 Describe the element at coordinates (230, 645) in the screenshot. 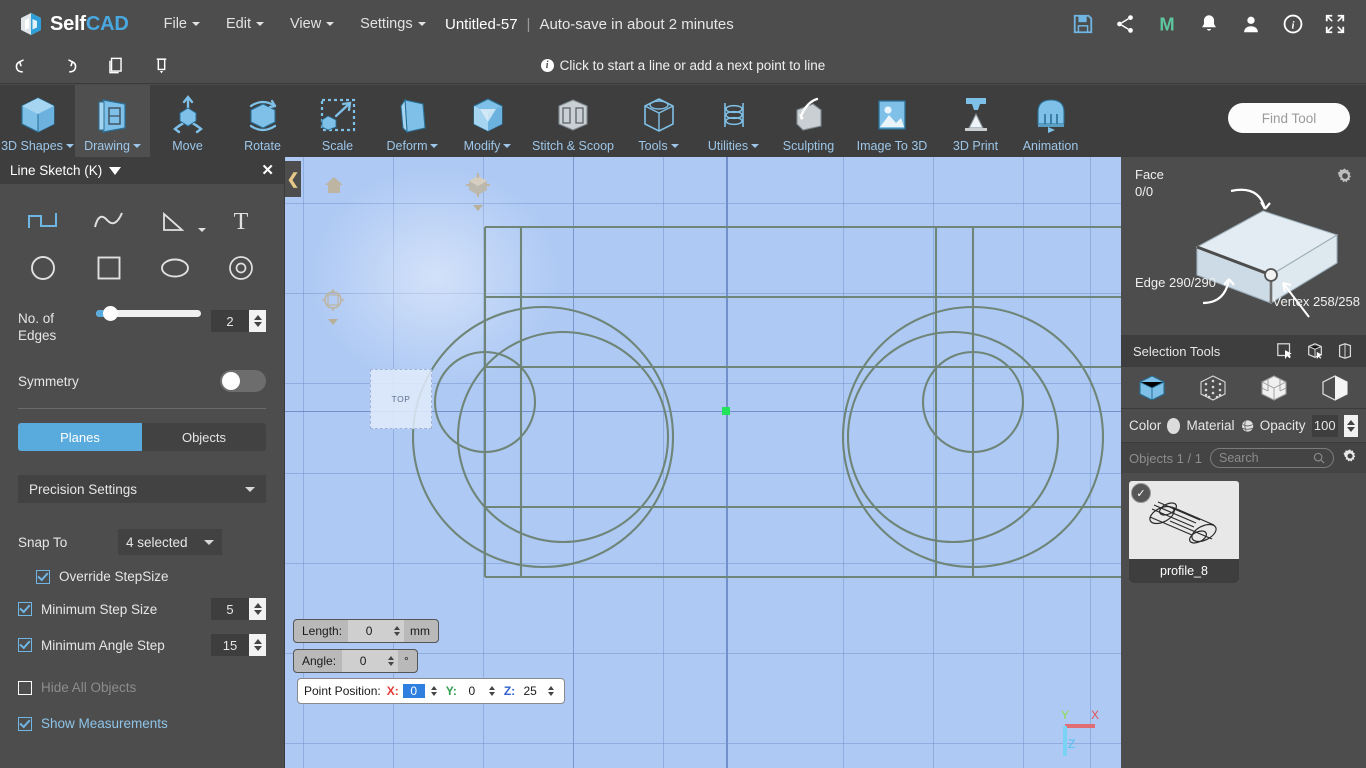

I see `min-angle-step-value: 15` at that location.